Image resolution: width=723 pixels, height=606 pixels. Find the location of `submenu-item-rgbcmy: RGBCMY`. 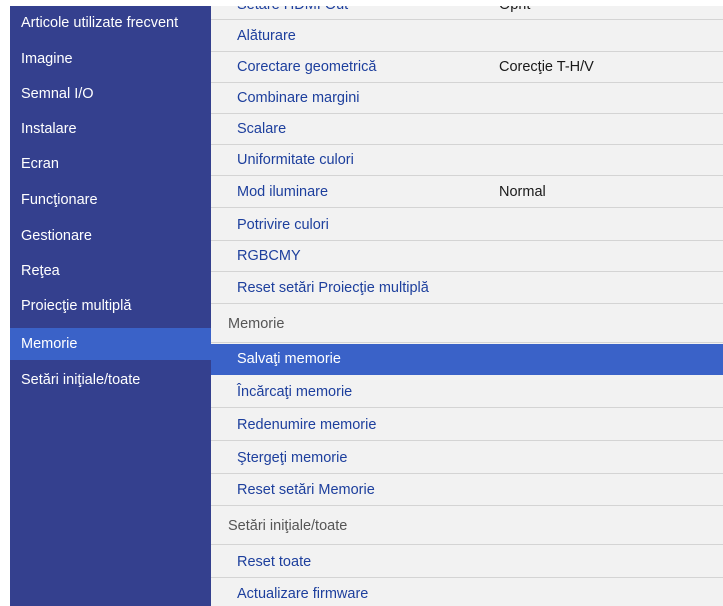

submenu-item-rgbcmy: RGBCMY is located at coordinates (467, 256).